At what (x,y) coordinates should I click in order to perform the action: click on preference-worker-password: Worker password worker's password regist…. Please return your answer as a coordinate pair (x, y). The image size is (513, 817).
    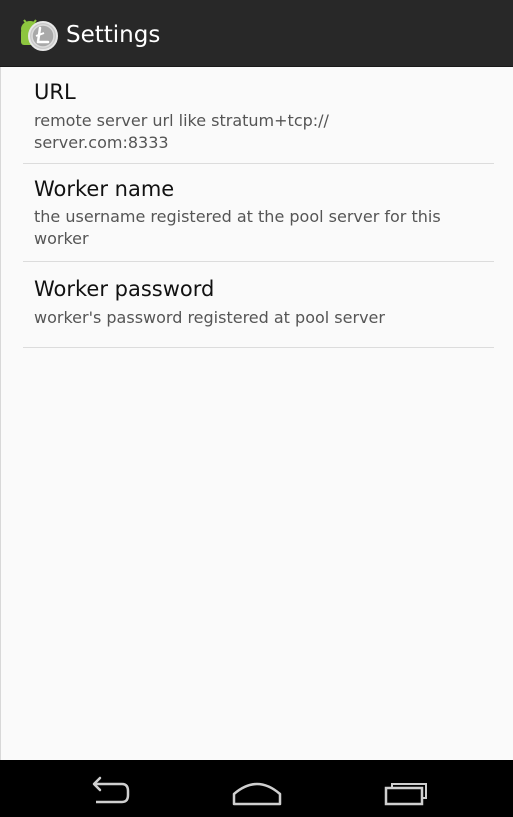
    Looking at the image, I should click on (258, 305).